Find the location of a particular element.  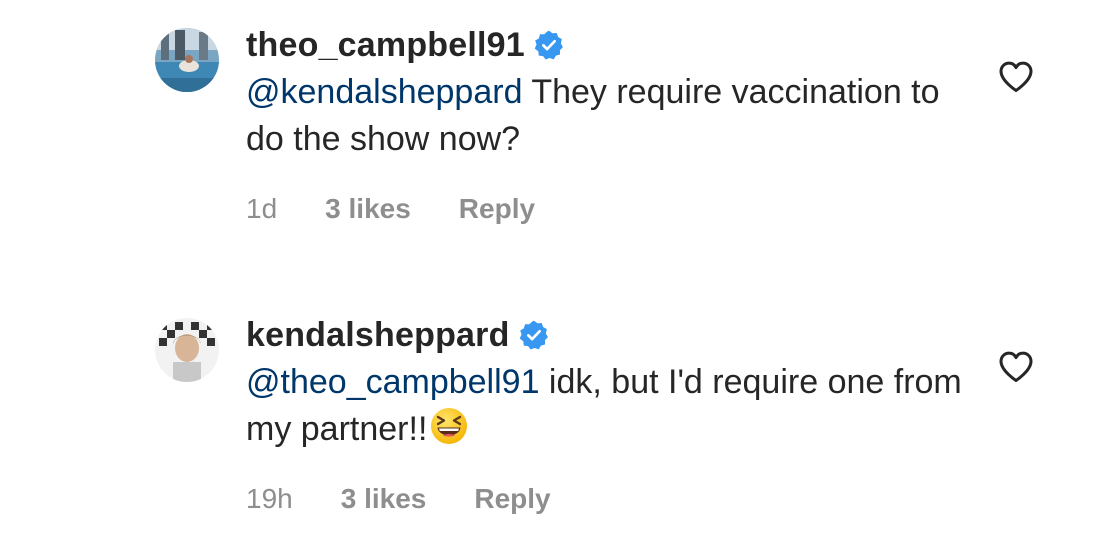

timestamp: 19h is located at coordinates (269, 499).